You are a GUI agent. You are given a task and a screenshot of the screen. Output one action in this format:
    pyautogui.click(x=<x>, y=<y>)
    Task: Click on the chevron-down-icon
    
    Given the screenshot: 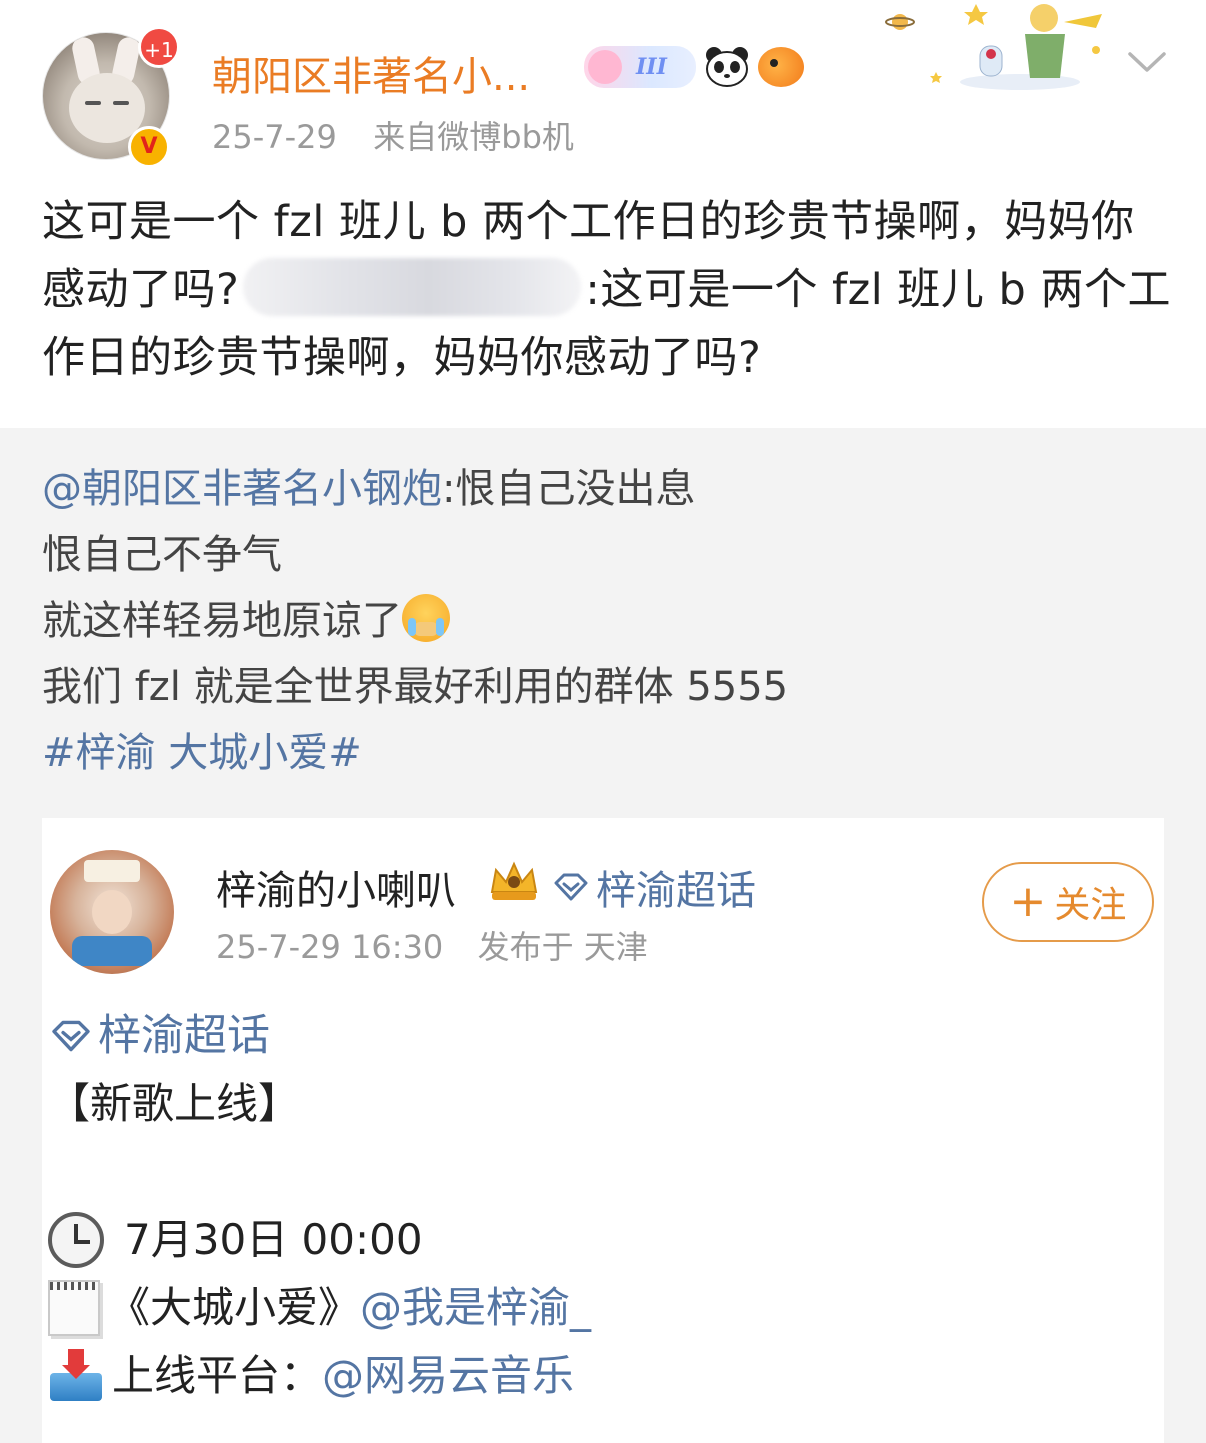 What is the action you would take?
    pyautogui.click(x=1147, y=62)
    